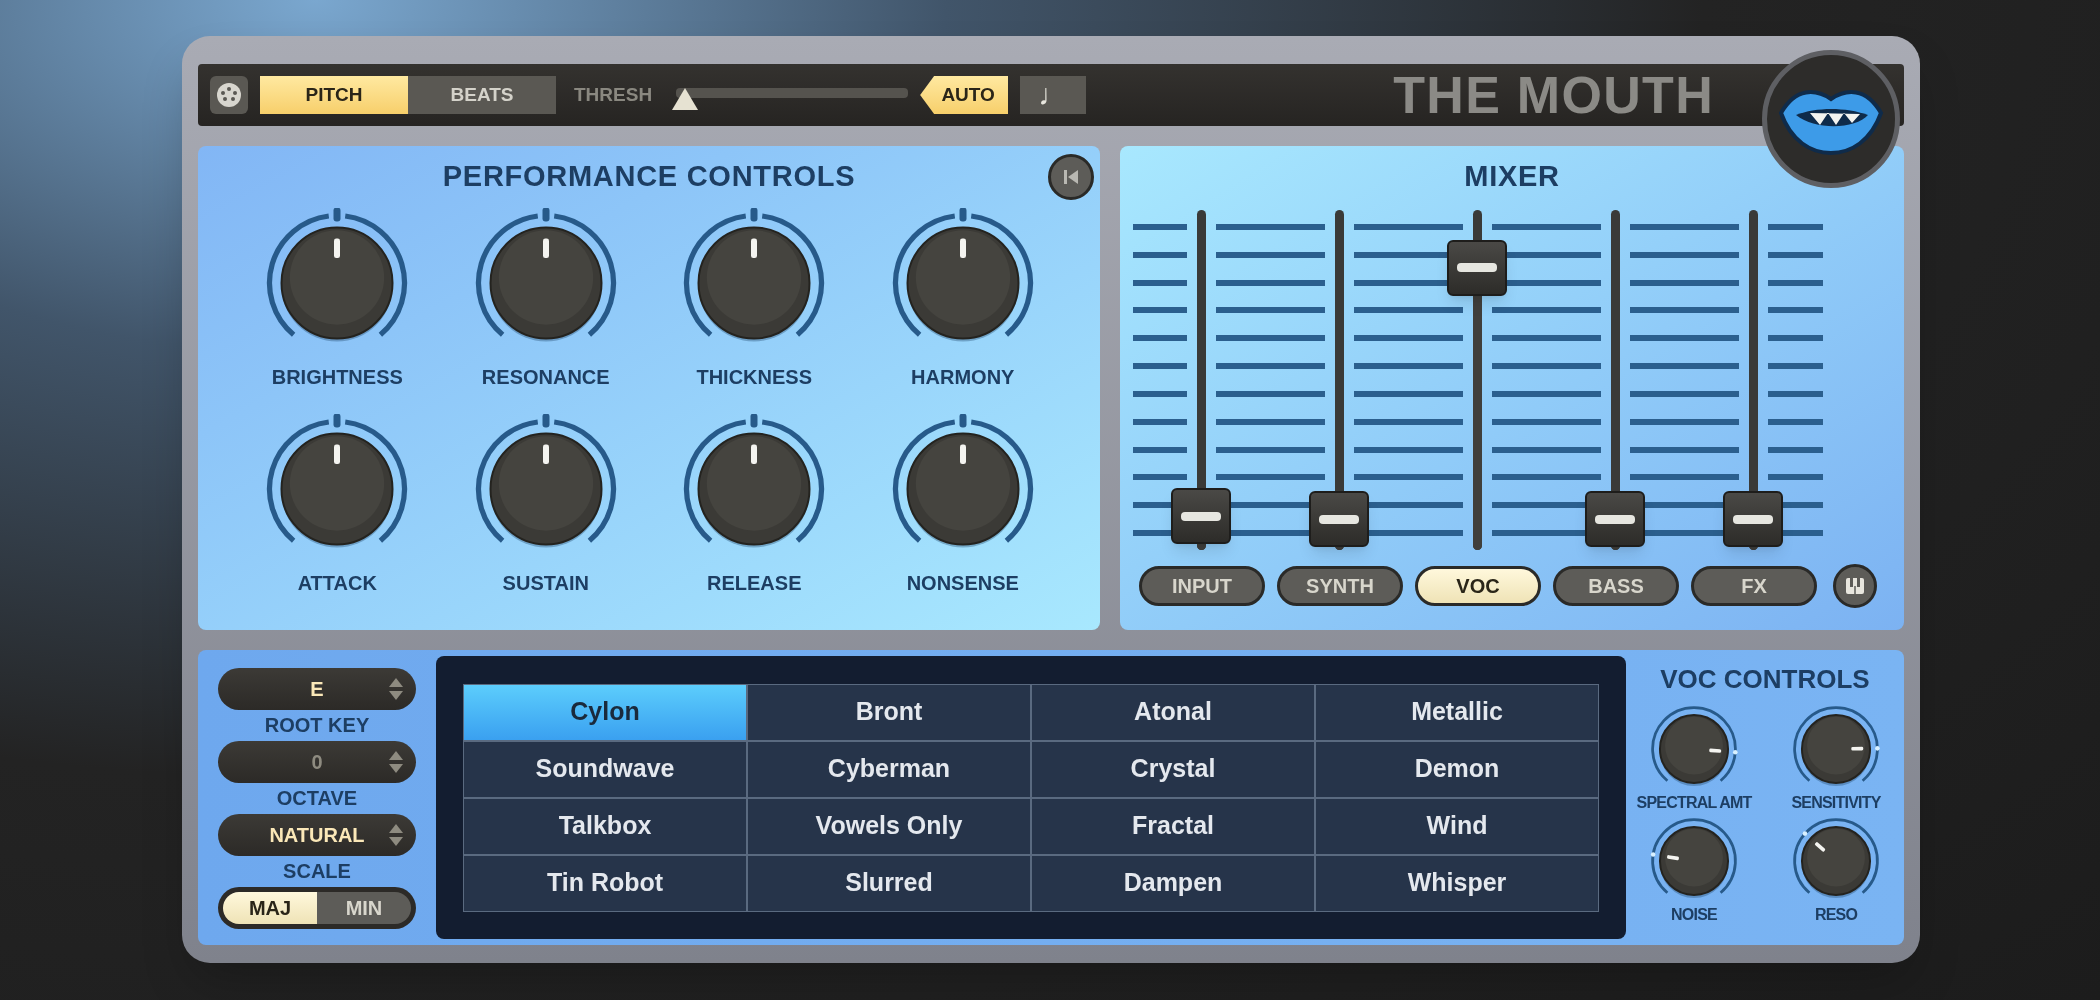 The width and height of the screenshot is (2100, 1000). Describe the element at coordinates (337, 583) in the screenshot. I see `knob-label: ATTACK` at that location.